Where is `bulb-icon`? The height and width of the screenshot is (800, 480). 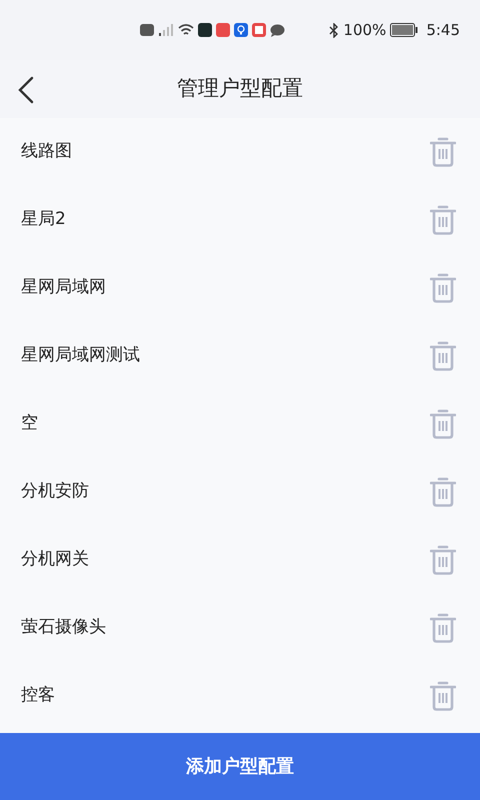
bulb-icon is located at coordinates (241, 30).